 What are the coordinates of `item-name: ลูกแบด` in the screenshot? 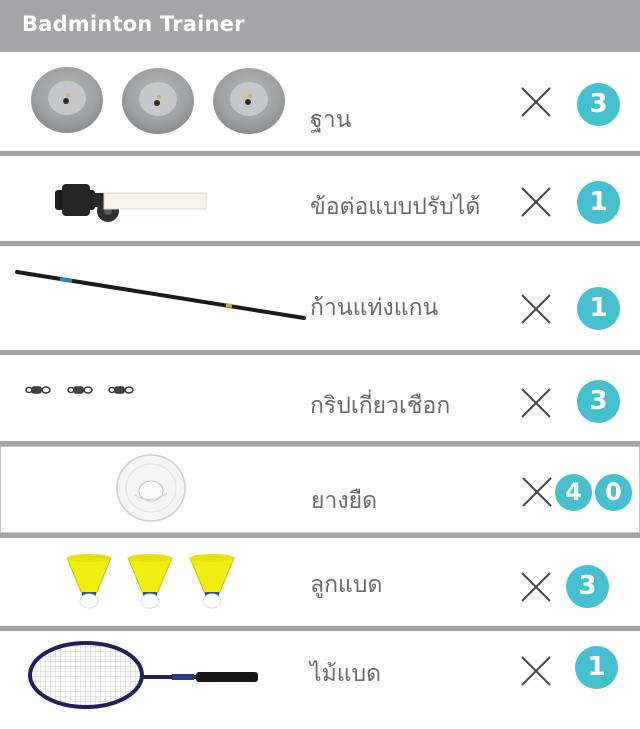 It's located at (346, 585).